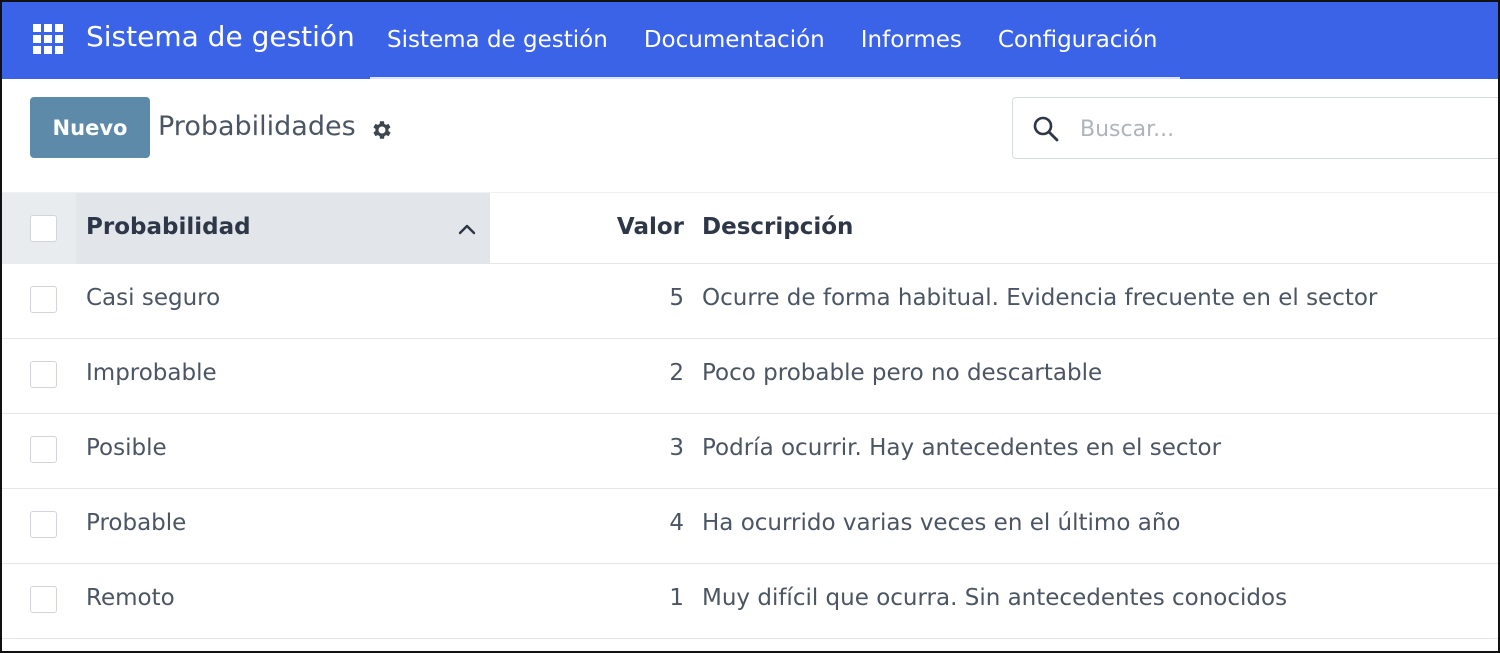 This screenshot has height=653, width=1500. Describe the element at coordinates (676, 448) in the screenshot. I see `cell-valor: 3` at that location.